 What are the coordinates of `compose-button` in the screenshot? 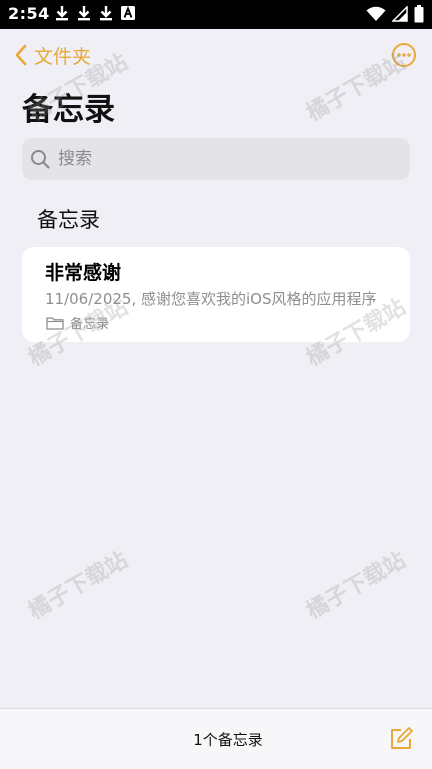 It's located at (401, 739).